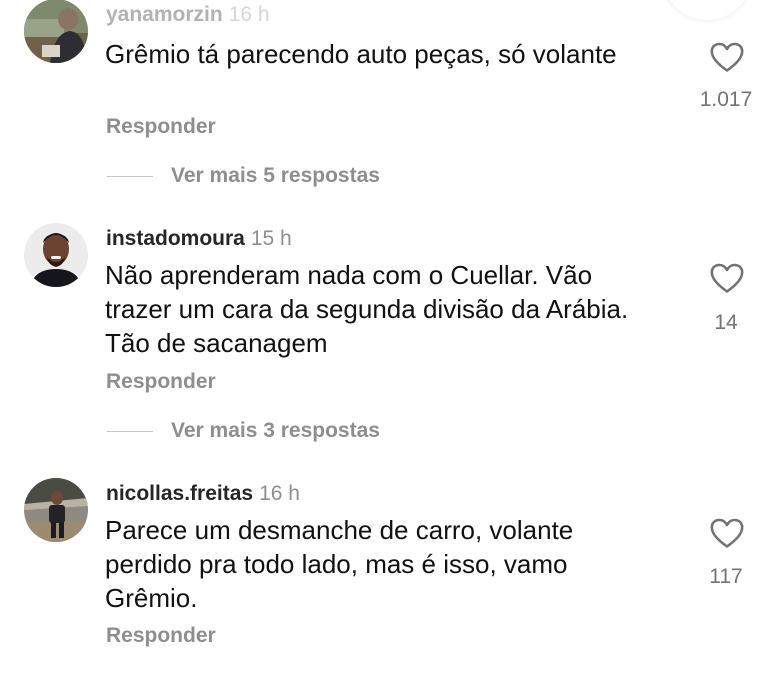  Describe the element at coordinates (726, 322) in the screenshot. I see `like-count: 14` at that location.